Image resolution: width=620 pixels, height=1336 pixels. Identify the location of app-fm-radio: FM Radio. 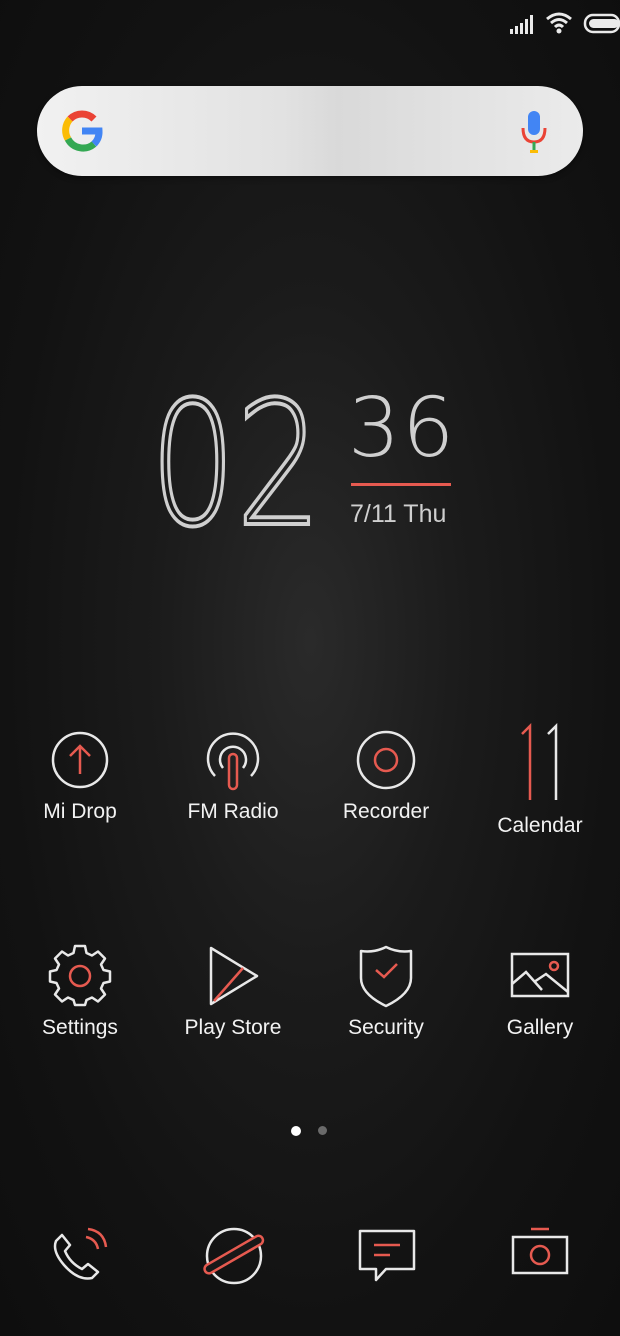
(233, 776).